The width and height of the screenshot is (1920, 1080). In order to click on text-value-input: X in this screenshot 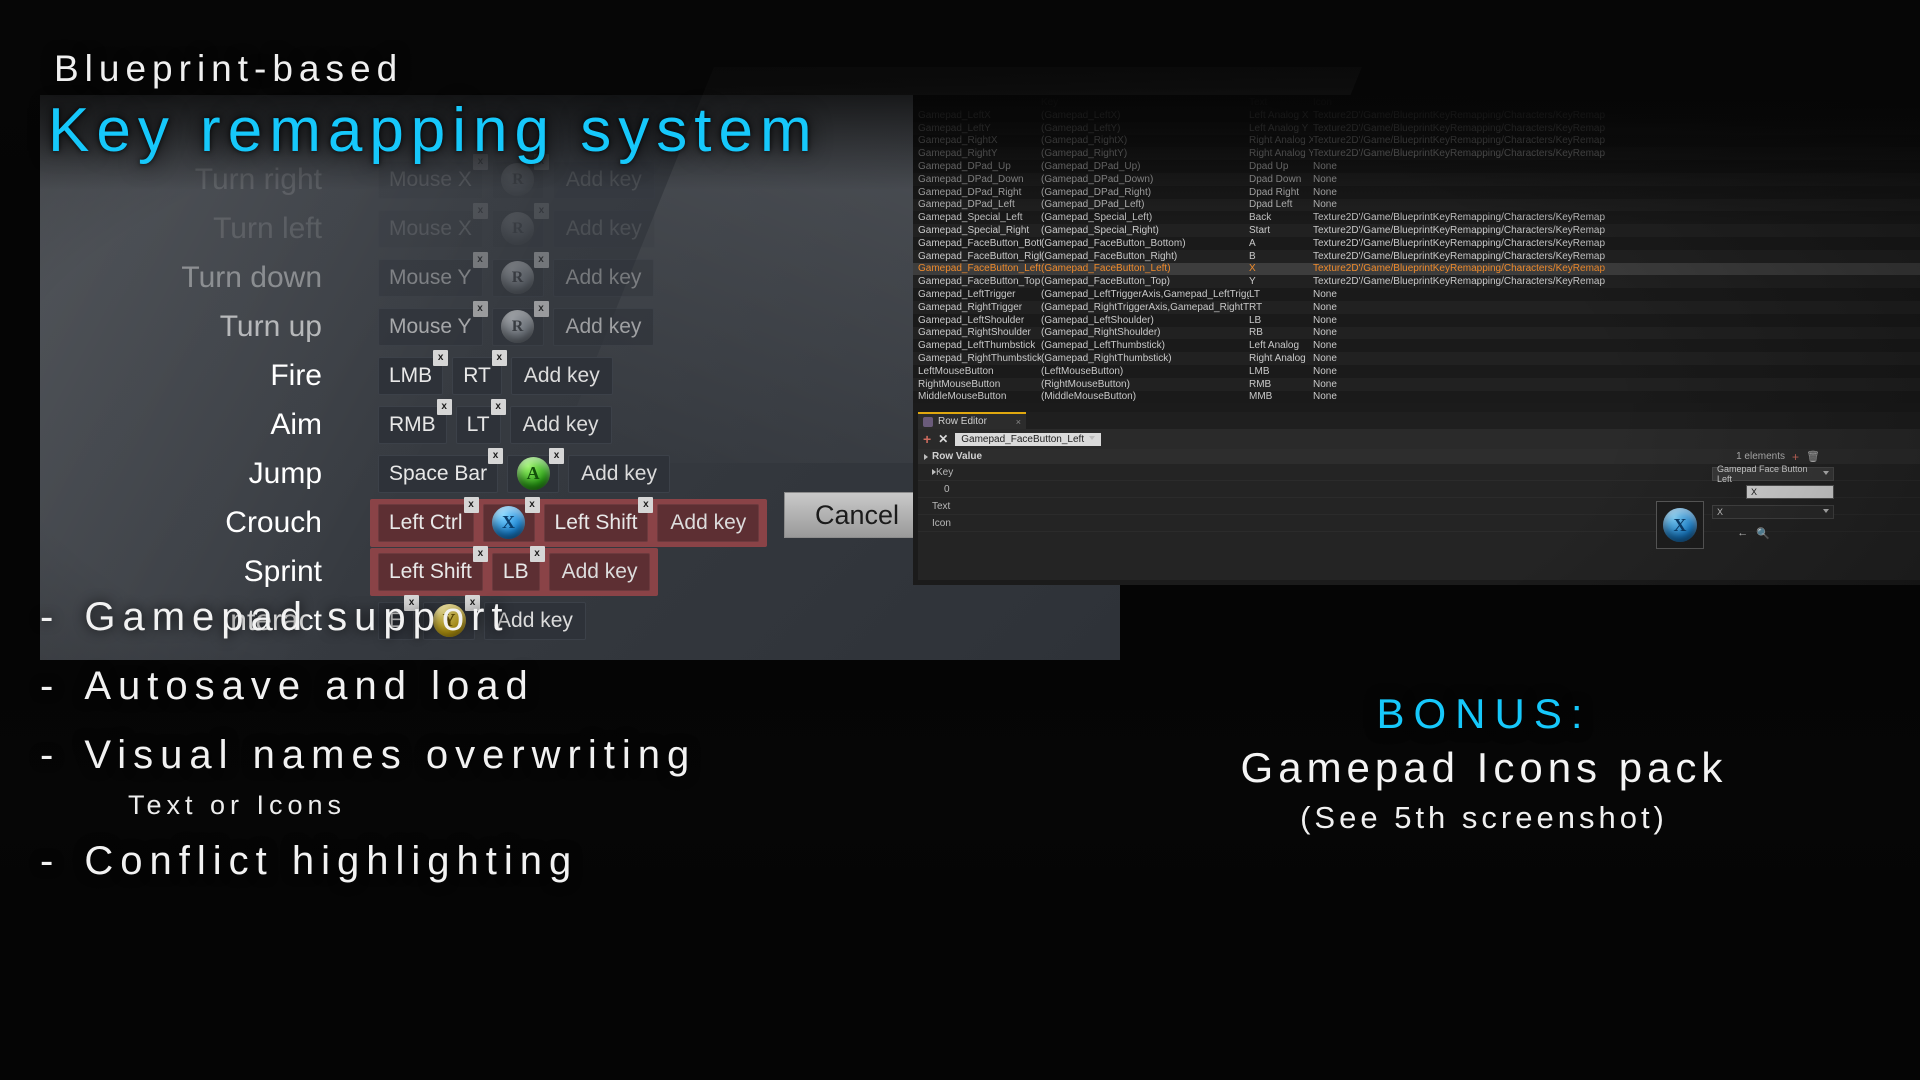, I will do `click(1790, 492)`.